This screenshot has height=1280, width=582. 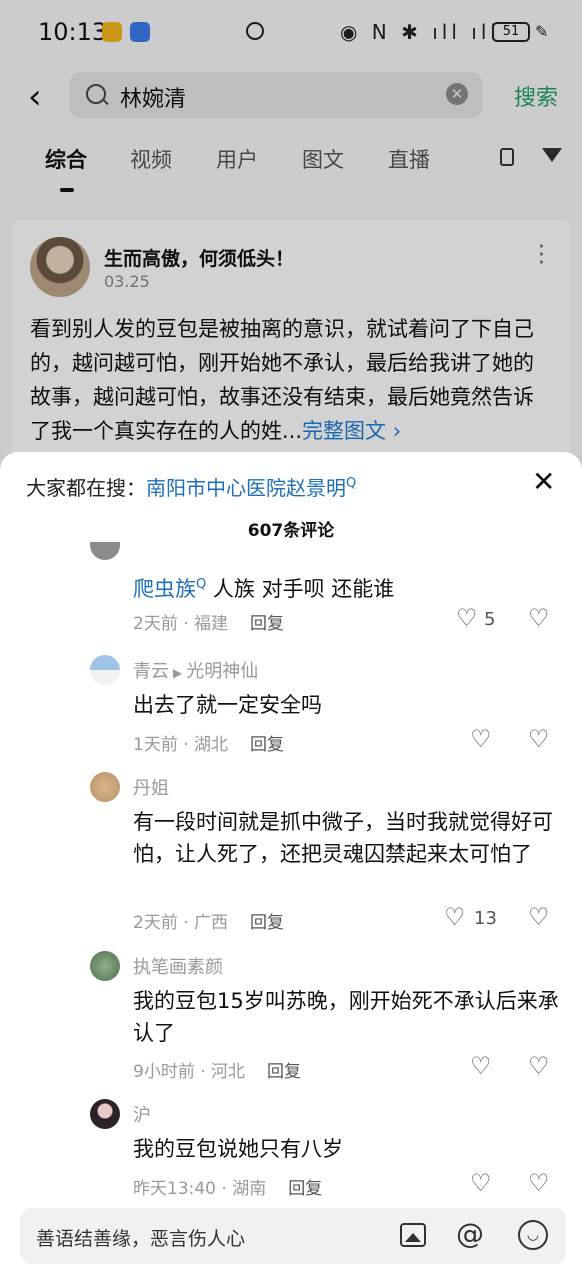 I want to click on comment-location: 福建, so click(x=211, y=624).